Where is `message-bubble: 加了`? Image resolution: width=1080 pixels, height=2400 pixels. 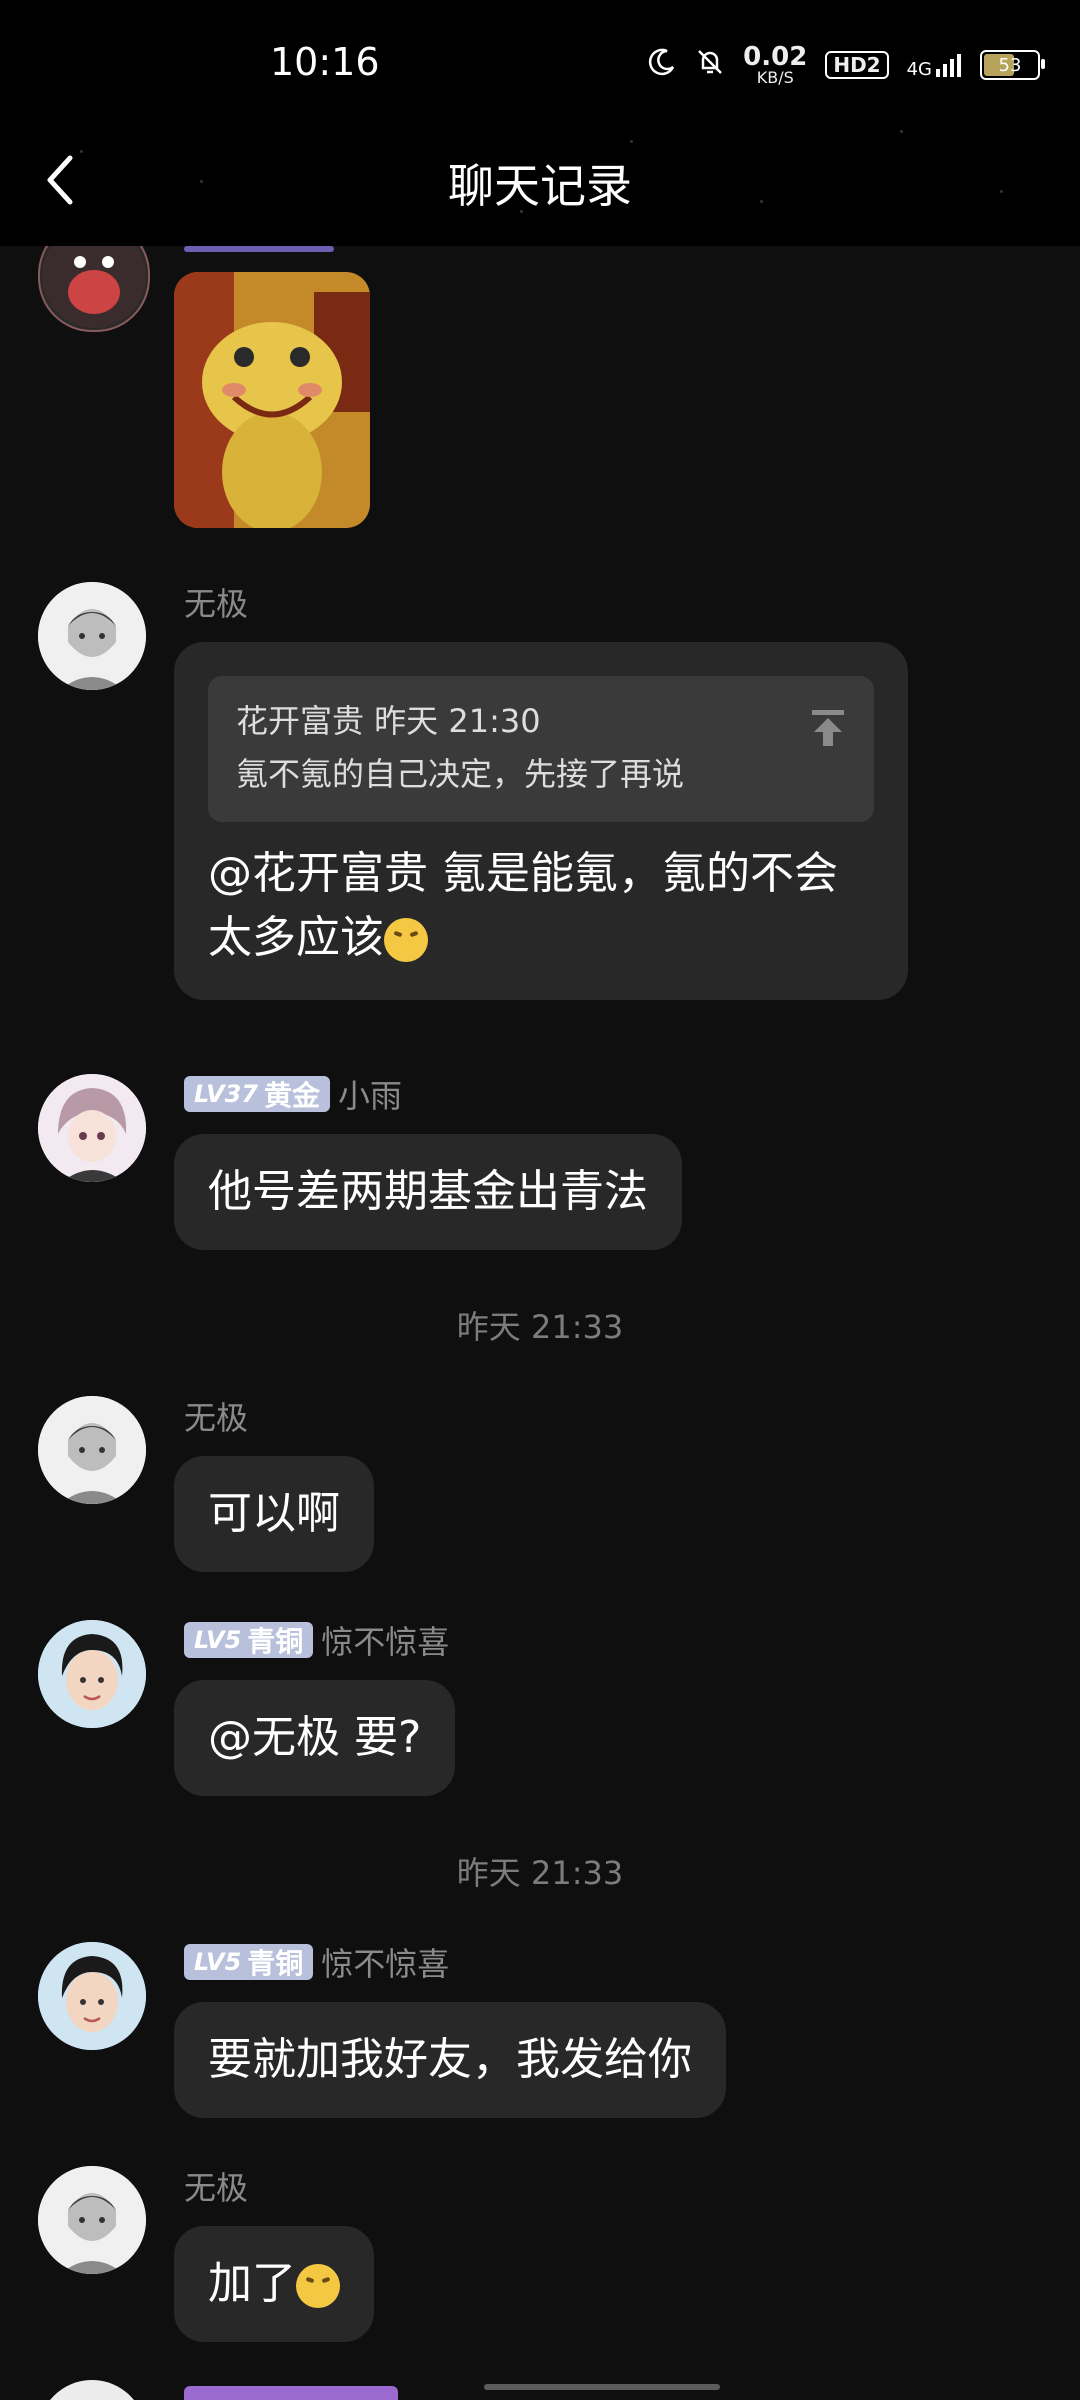 message-bubble: 加了 is located at coordinates (274, 2284).